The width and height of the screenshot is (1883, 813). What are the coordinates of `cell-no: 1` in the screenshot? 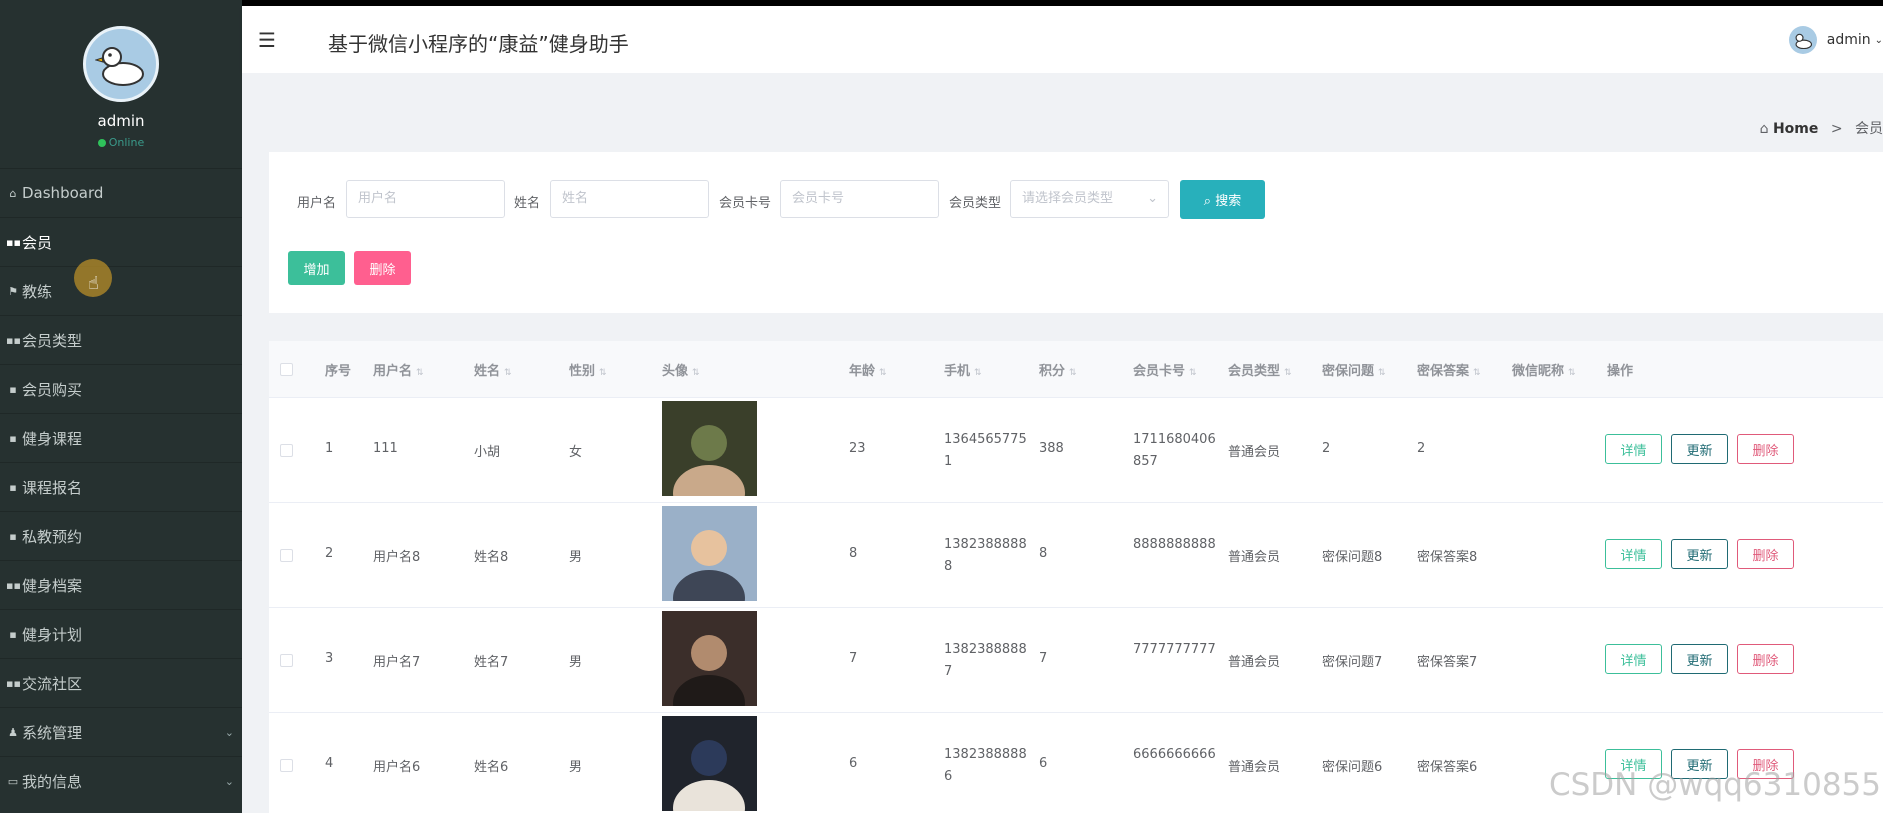 It's located at (329, 448).